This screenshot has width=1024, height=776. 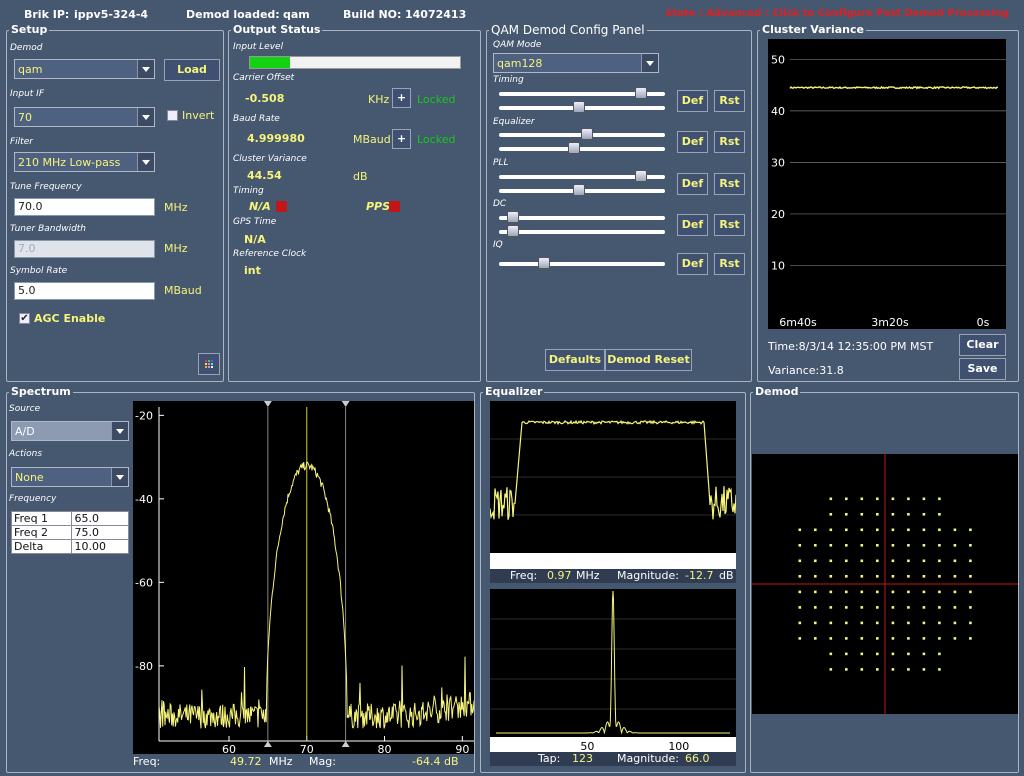 What do you see at coordinates (84, 69) in the screenshot?
I see `demod-select: qam` at bounding box center [84, 69].